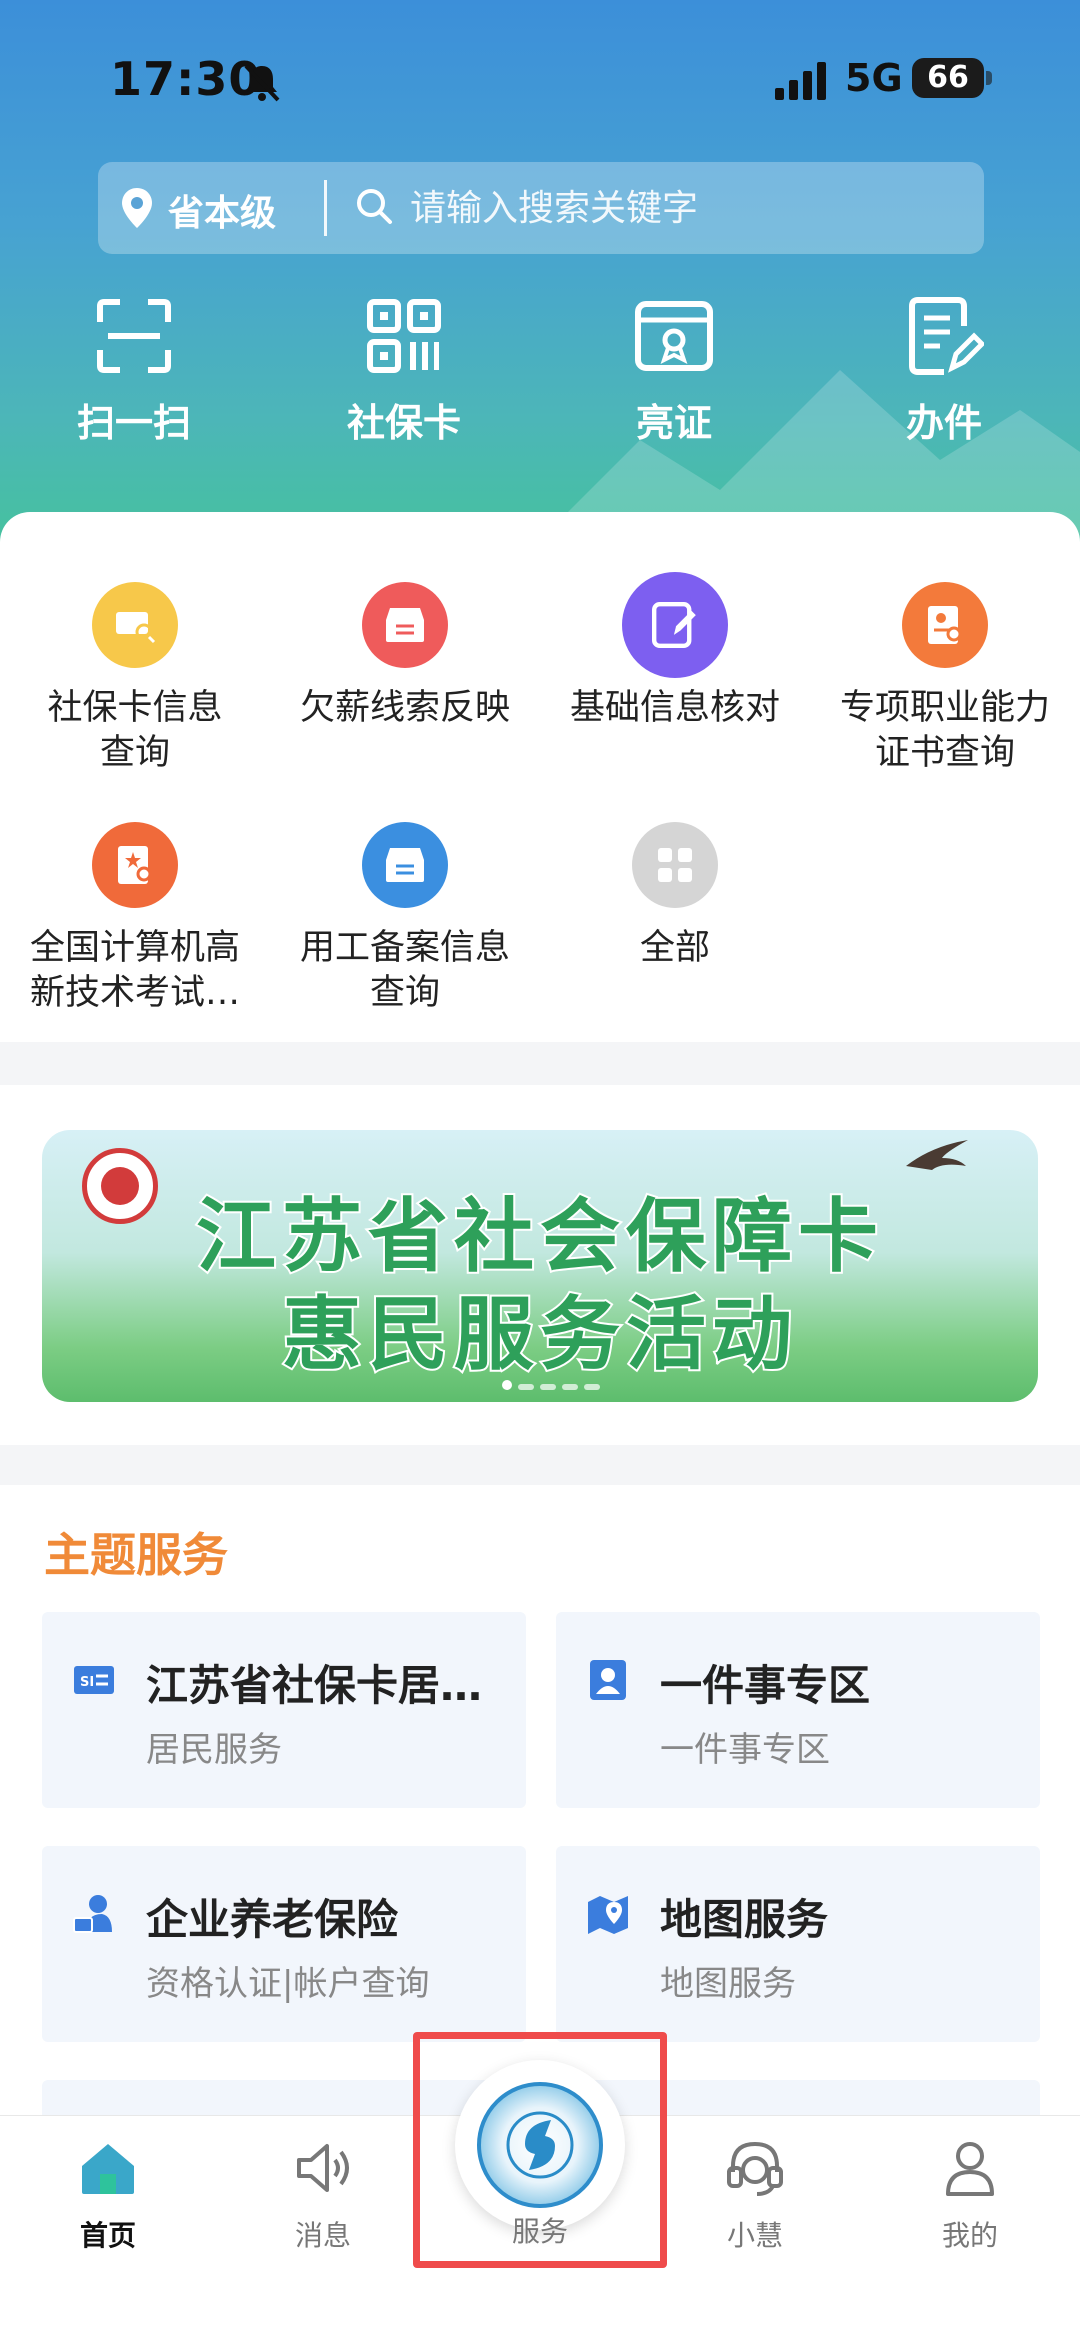  What do you see at coordinates (800, 81) in the screenshot?
I see `signal-icon` at bounding box center [800, 81].